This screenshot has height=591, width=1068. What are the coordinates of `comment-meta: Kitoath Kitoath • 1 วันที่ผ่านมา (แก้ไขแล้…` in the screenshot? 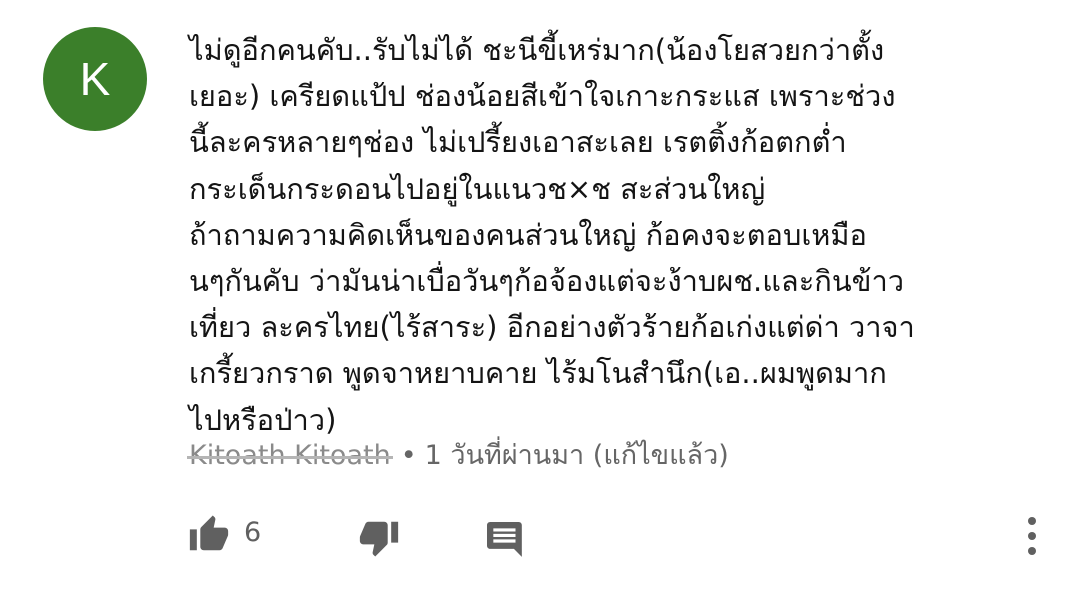 It's located at (459, 456).